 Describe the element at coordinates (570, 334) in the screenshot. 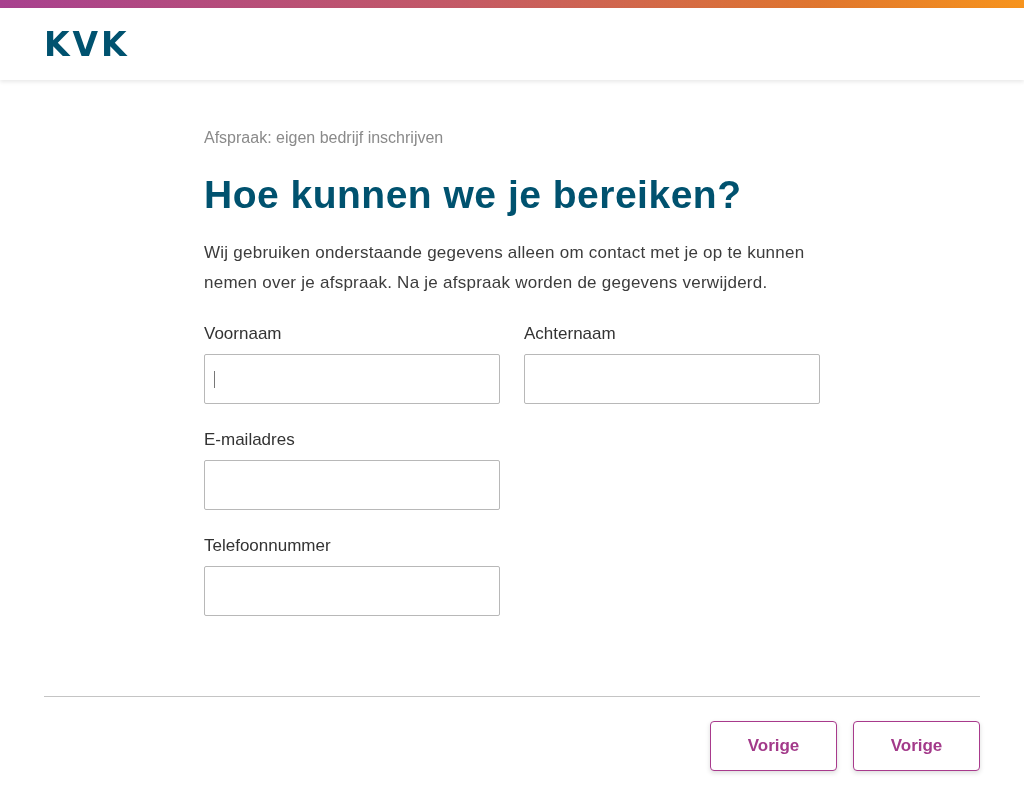

I see `field-label: Achternaam` at that location.